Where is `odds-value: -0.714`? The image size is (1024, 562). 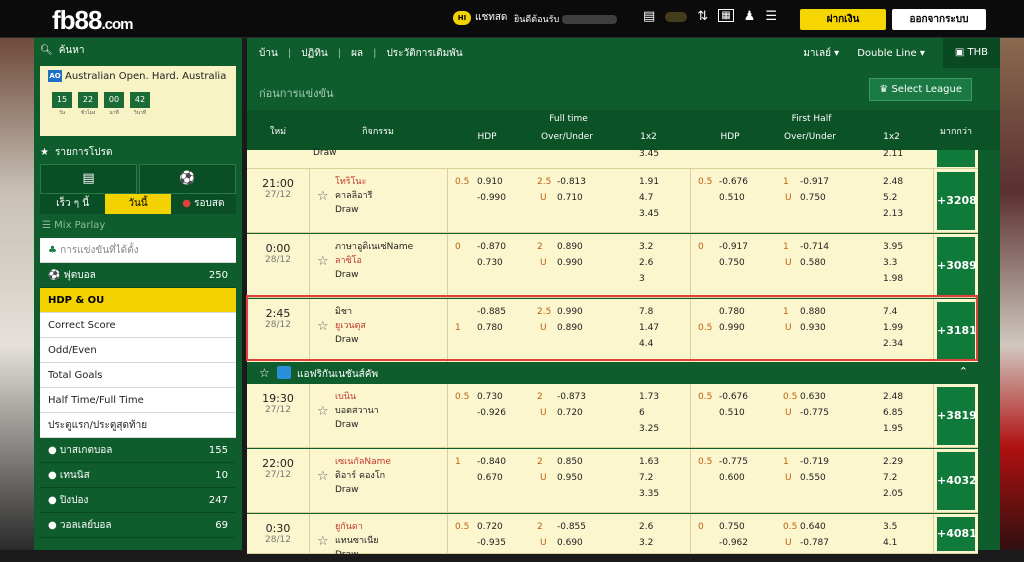
odds-value: -0.714 is located at coordinates (814, 247).